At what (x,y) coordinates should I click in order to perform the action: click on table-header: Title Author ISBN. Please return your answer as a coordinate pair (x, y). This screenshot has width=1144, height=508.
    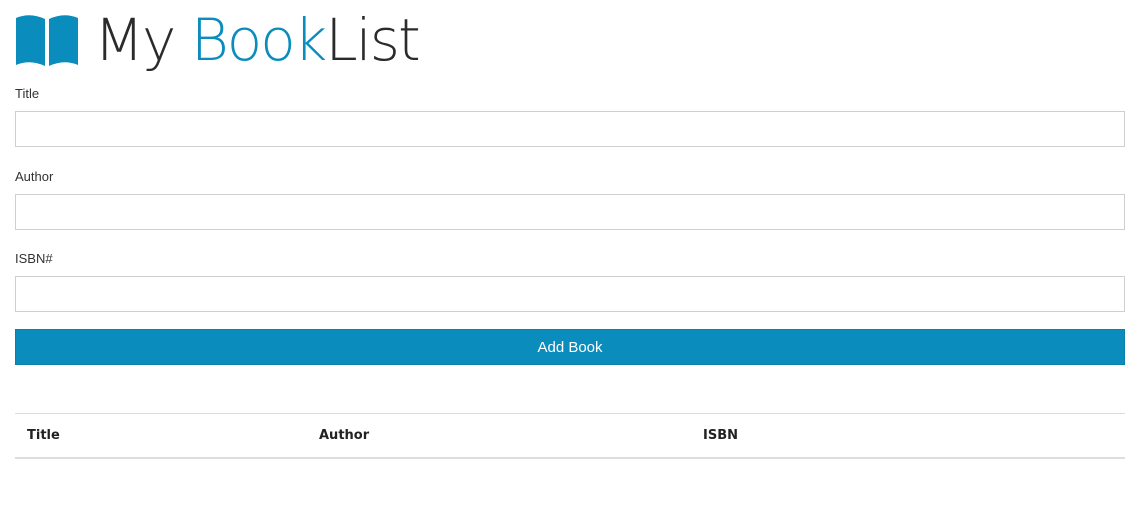
    Looking at the image, I should click on (570, 436).